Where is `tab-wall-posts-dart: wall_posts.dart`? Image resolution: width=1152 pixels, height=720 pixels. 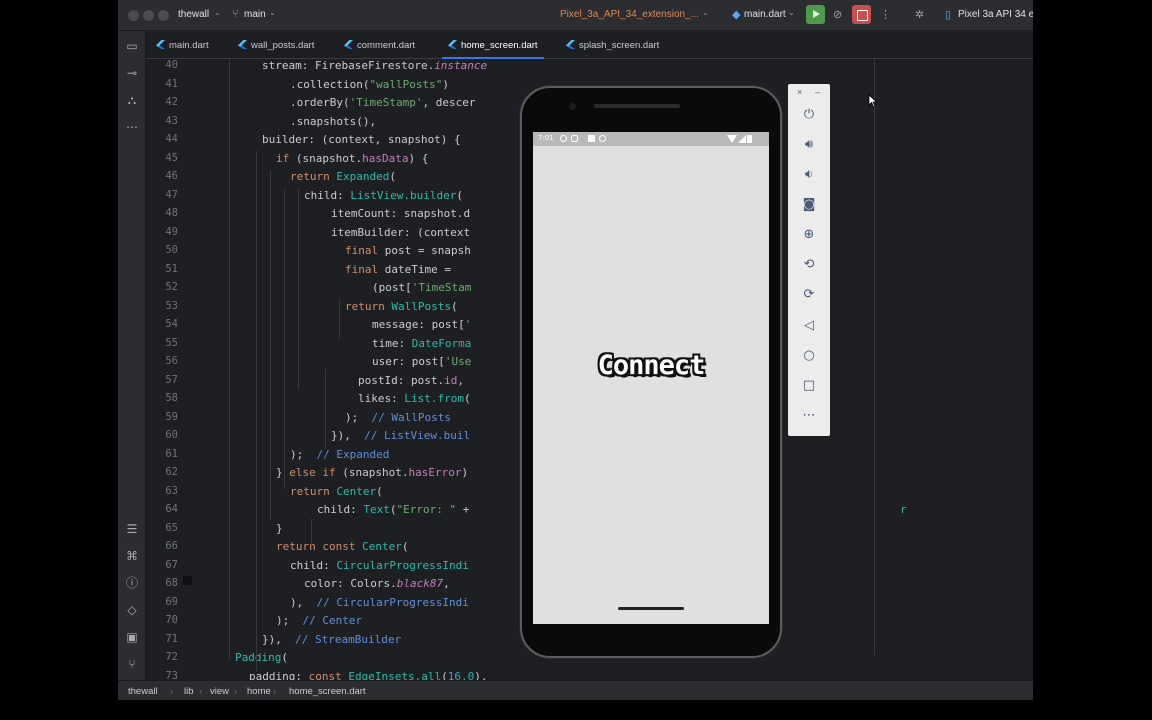
tab-wall-posts-dart: wall_posts.dart is located at coordinates (276, 45).